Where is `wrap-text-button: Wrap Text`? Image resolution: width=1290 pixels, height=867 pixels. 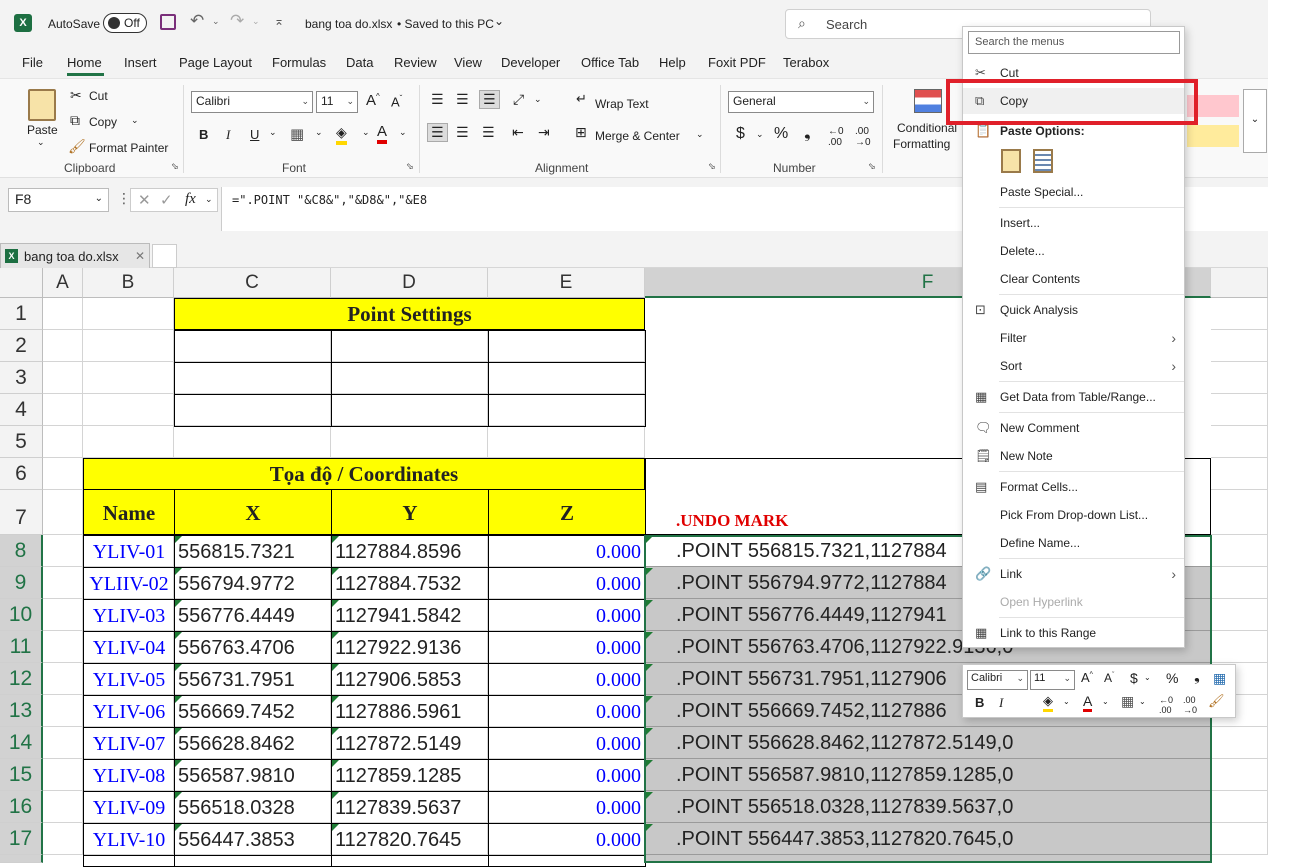 wrap-text-button: Wrap Text is located at coordinates (622, 104).